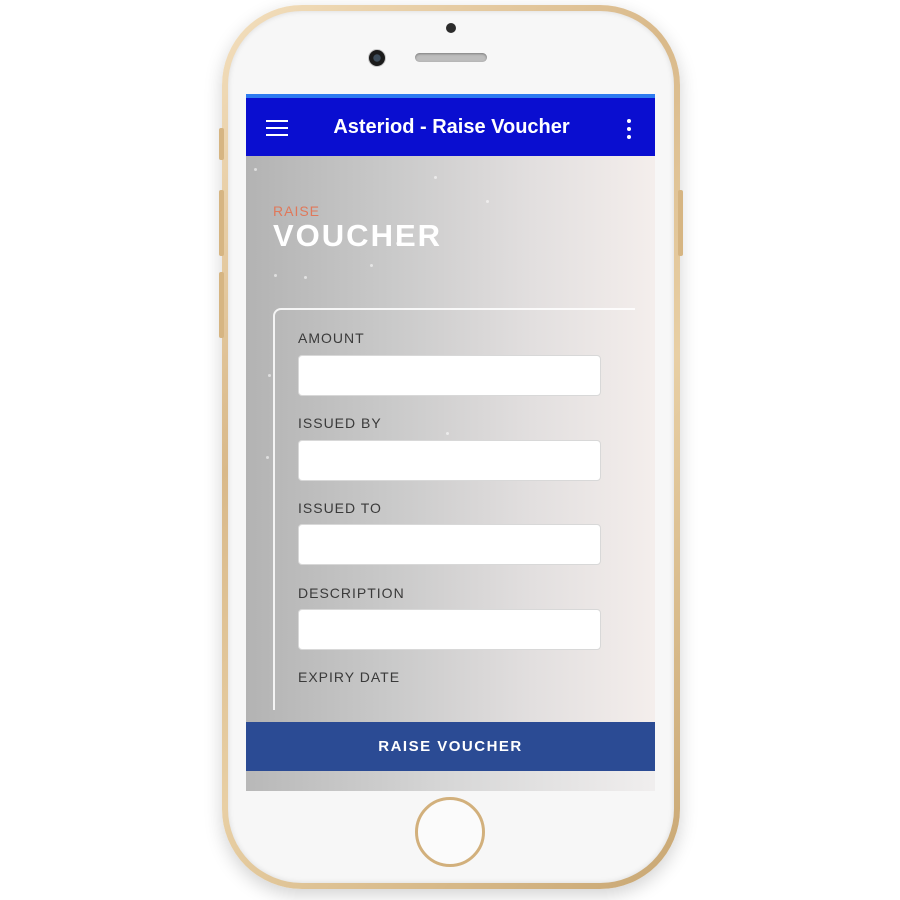 The width and height of the screenshot is (900, 900). Describe the element at coordinates (451, 28) in the screenshot. I see `proximity-sensor` at that location.